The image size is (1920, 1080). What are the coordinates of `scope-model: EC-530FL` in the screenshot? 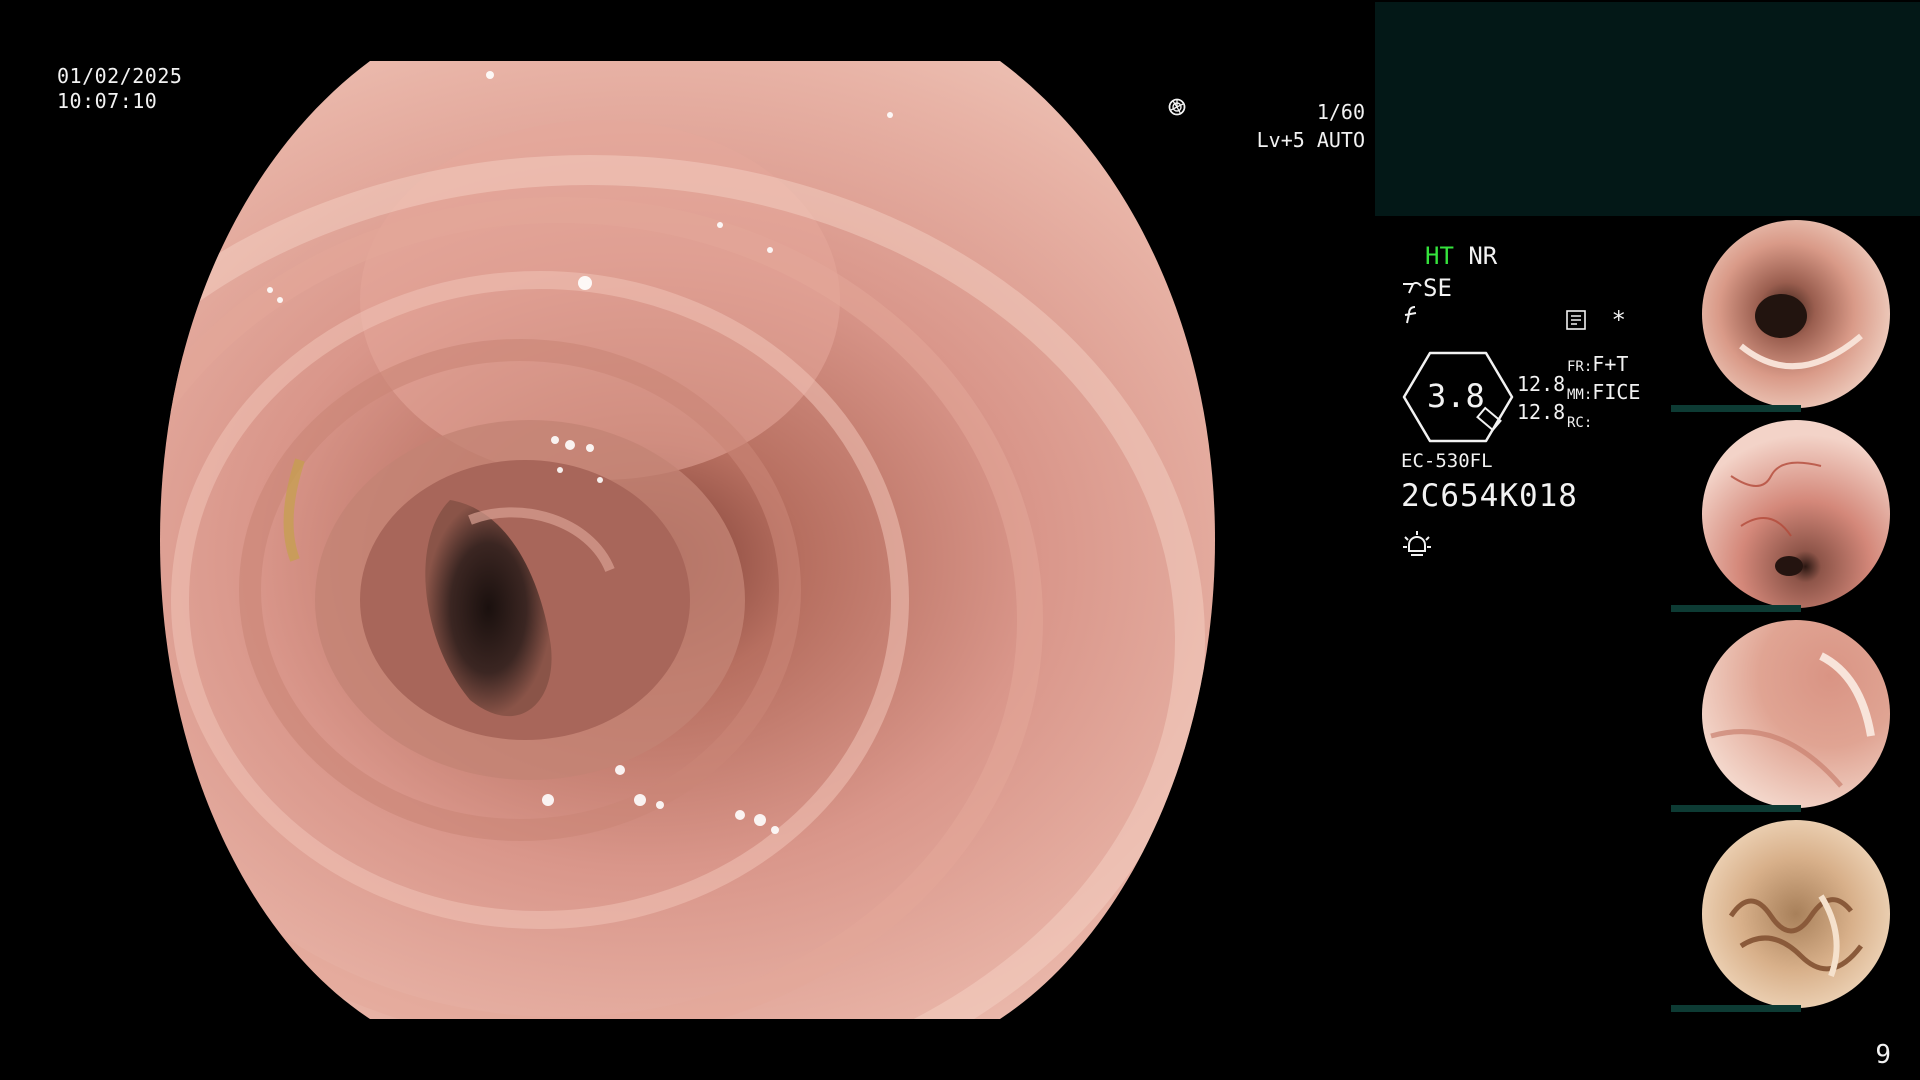 It's located at (1447, 461).